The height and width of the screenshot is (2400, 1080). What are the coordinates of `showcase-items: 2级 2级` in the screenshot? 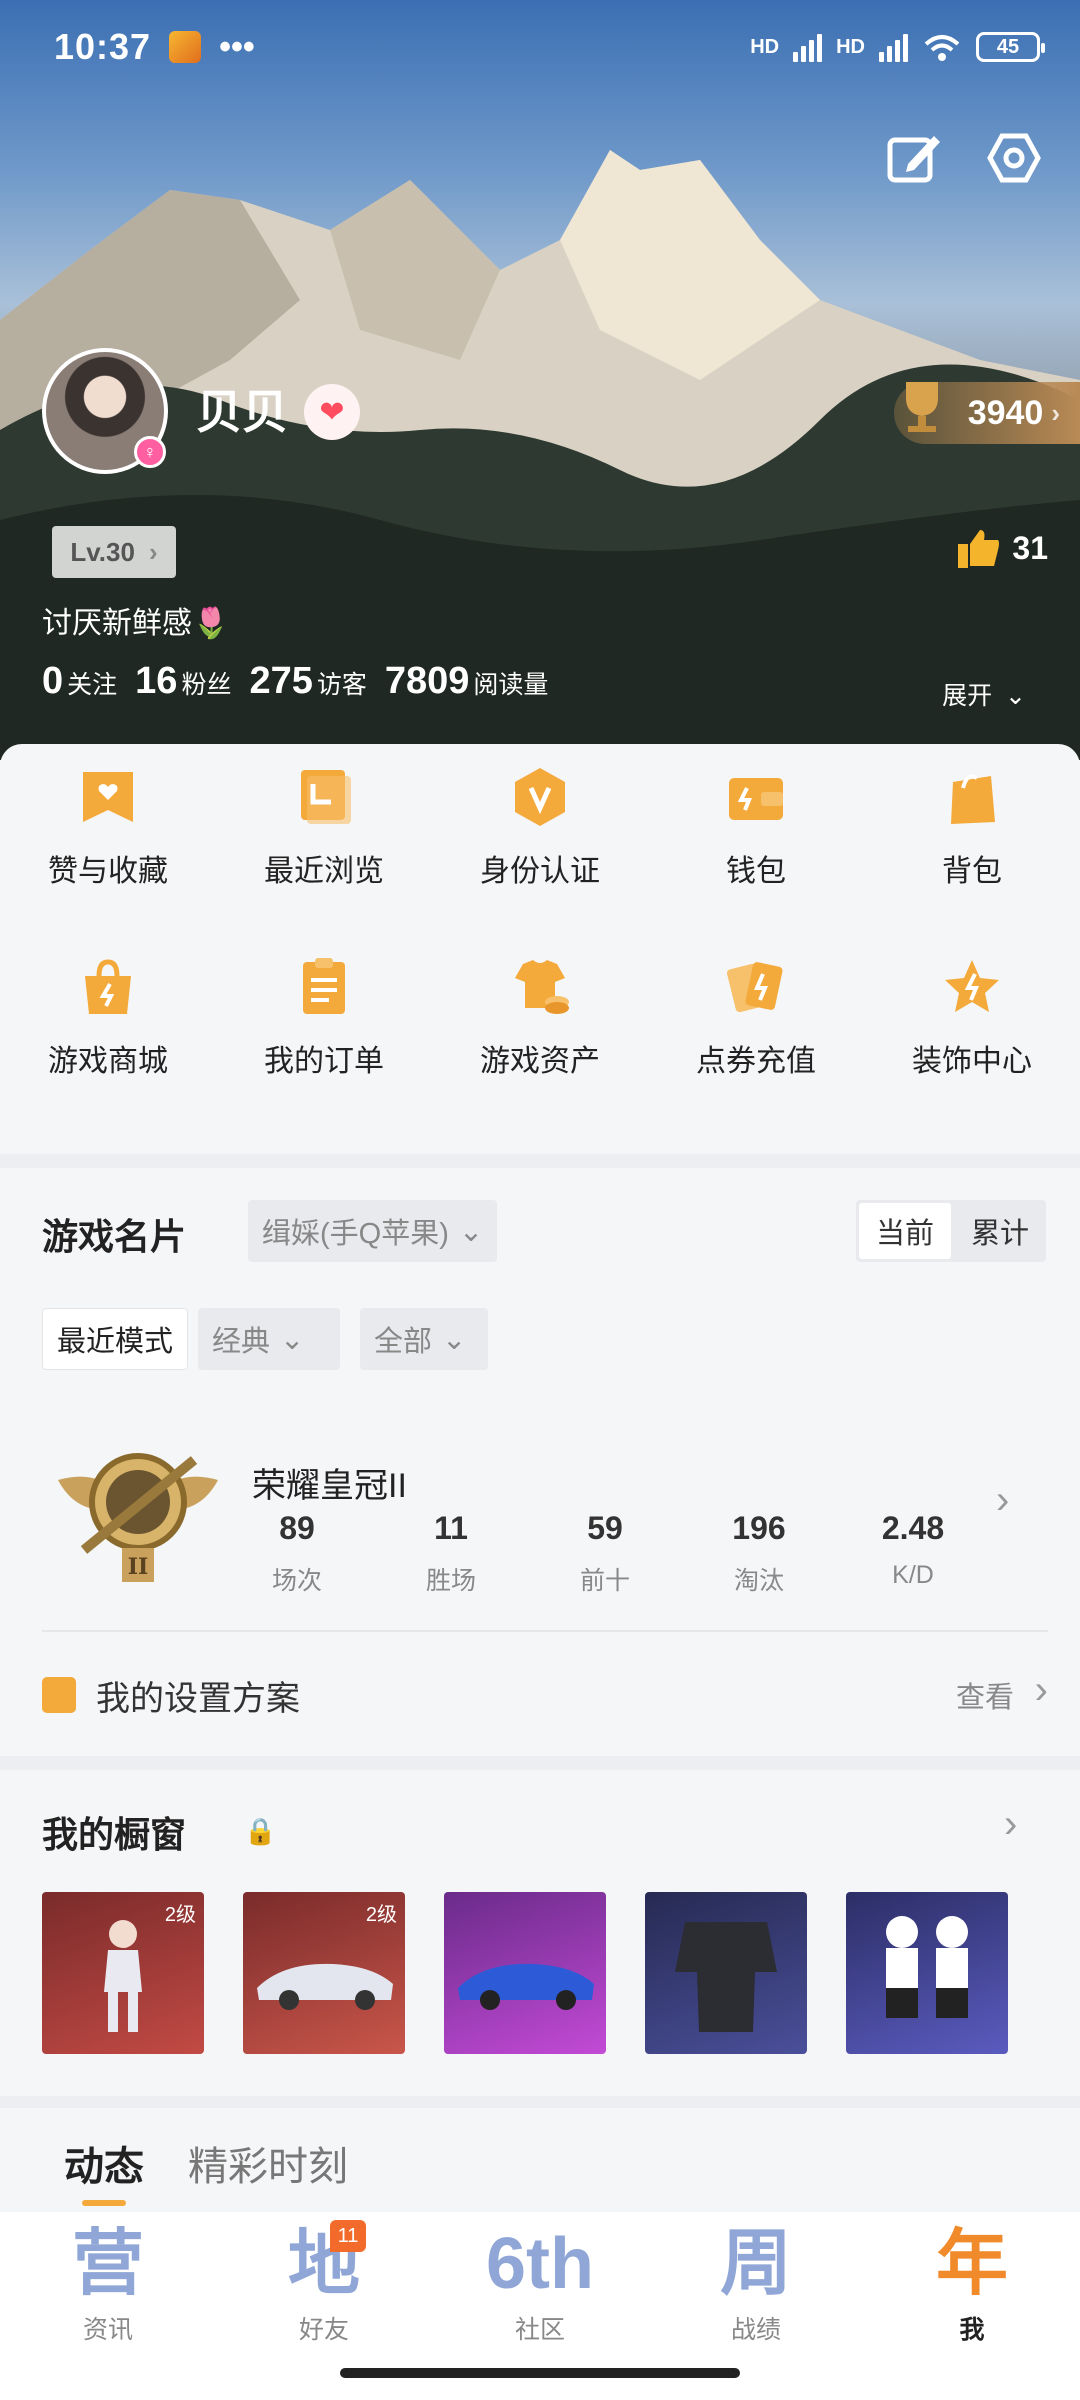 It's located at (525, 1973).